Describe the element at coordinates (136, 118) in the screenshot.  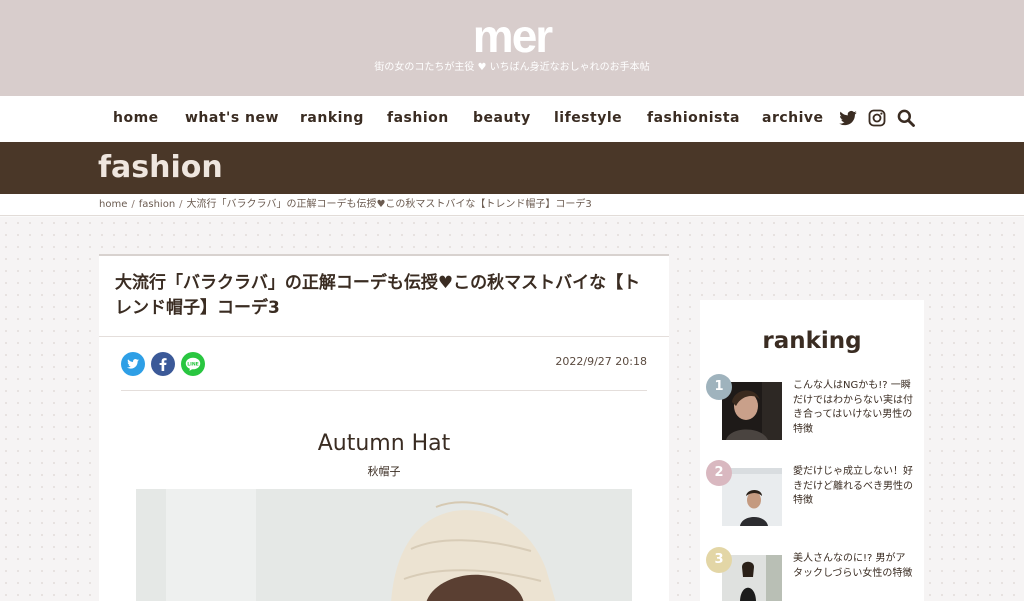
I see `nav-home: home` at that location.